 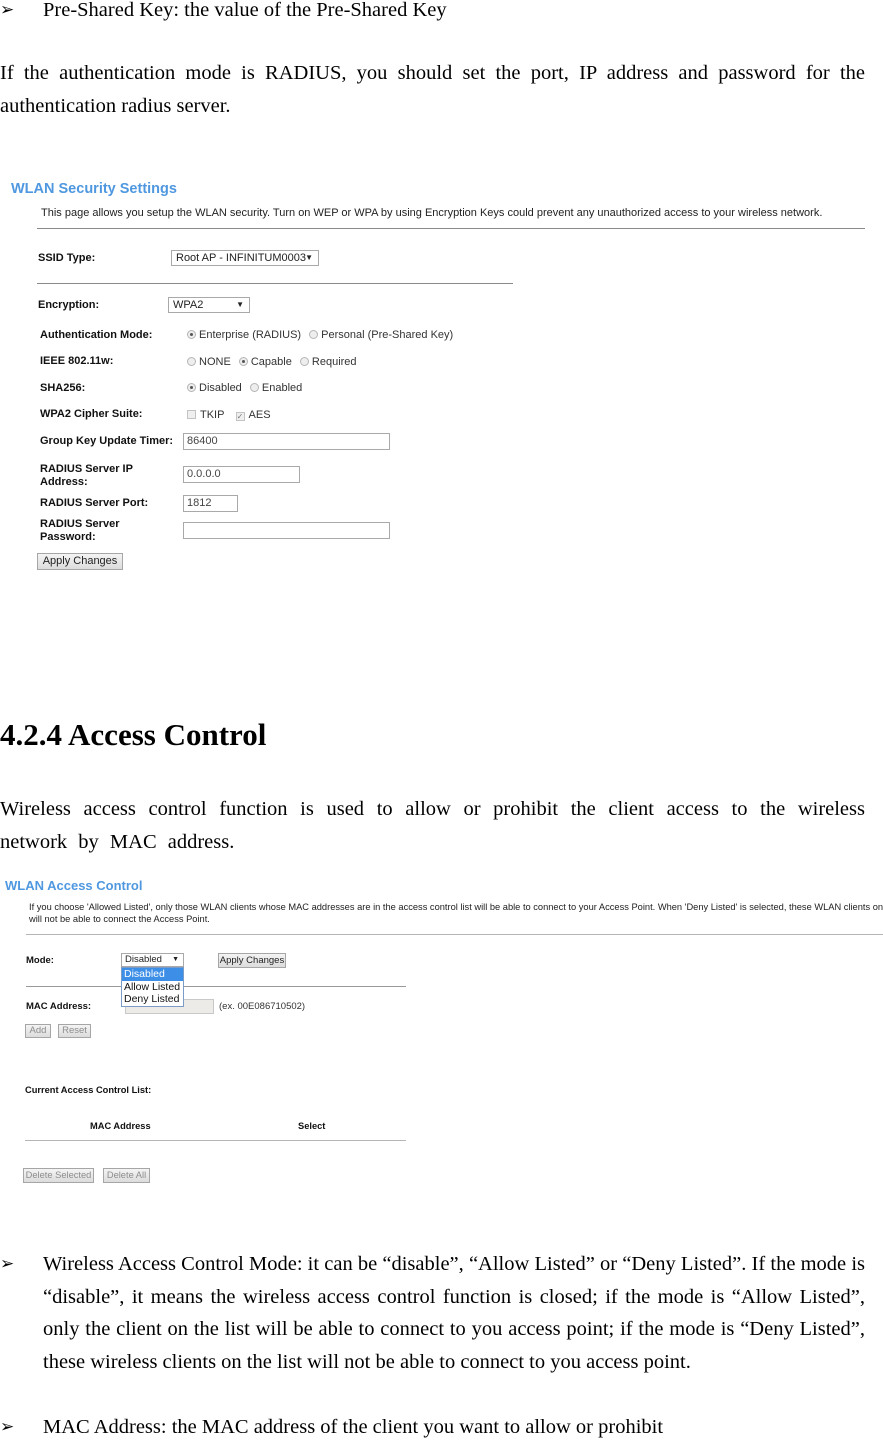 What do you see at coordinates (40, 960) in the screenshot?
I see `mode-label: Mode:` at bounding box center [40, 960].